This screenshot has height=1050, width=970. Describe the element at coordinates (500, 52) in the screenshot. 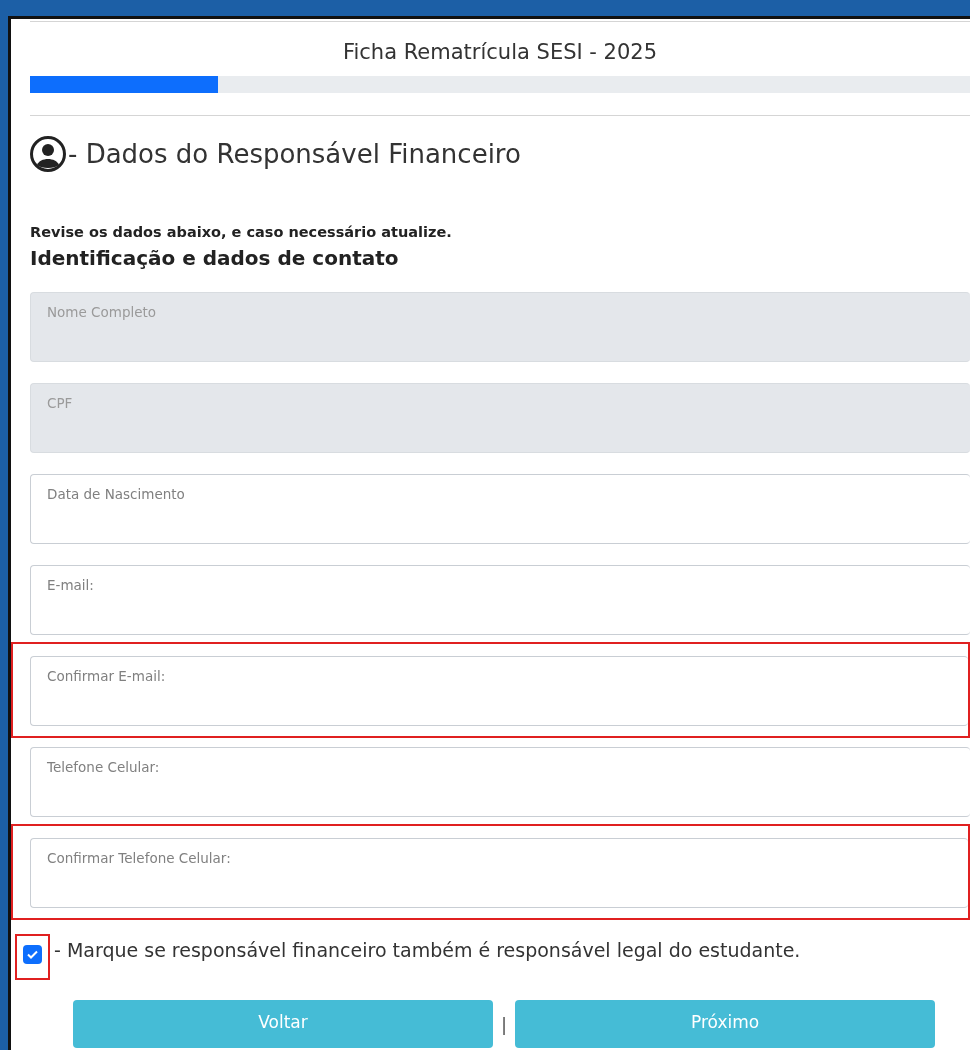

I see `form-title: Ficha Rematrícula SESI - 2025` at that location.